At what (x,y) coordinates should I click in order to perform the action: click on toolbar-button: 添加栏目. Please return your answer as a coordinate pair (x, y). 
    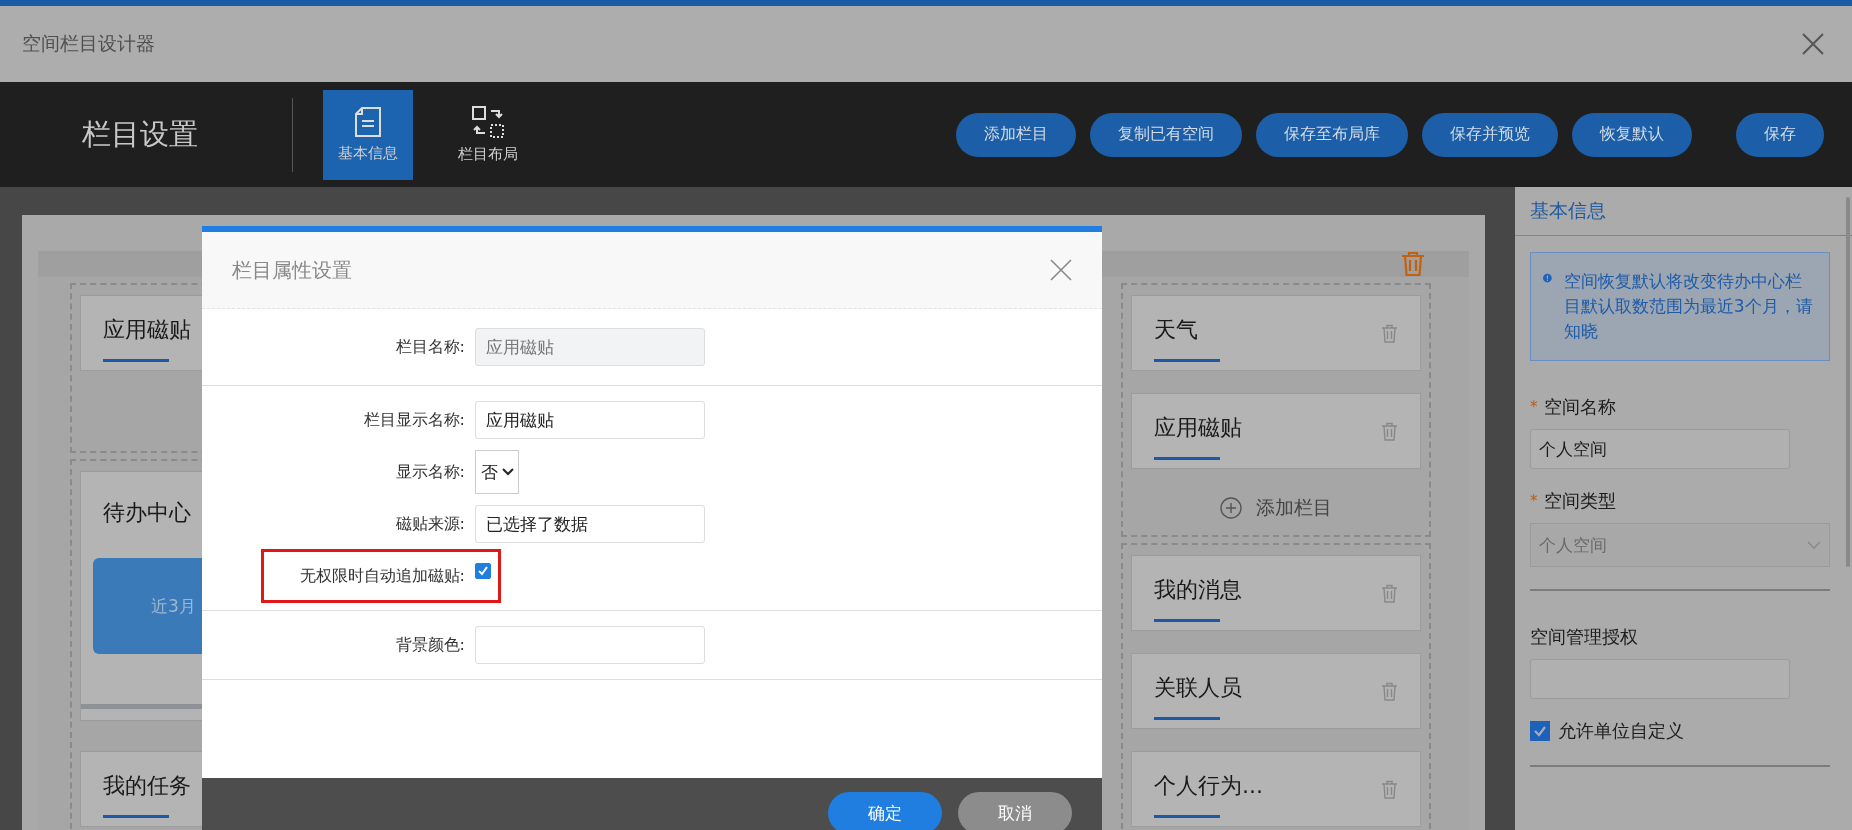
    Looking at the image, I should click on (1016, 134).